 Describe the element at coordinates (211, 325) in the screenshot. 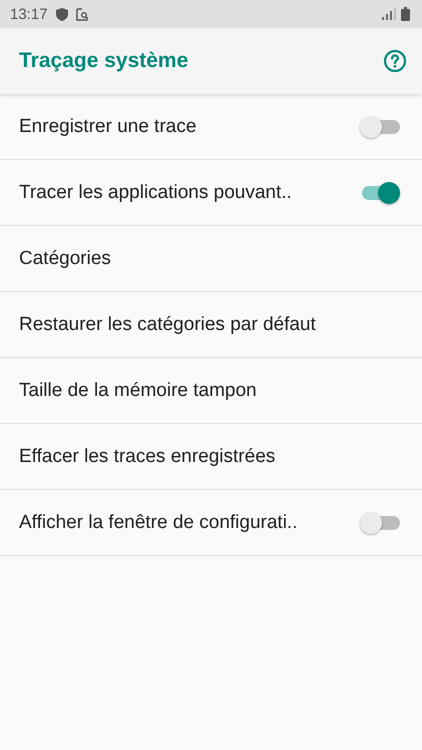

I see `settings-item: Restaurer les catégories par défaut` at that location.